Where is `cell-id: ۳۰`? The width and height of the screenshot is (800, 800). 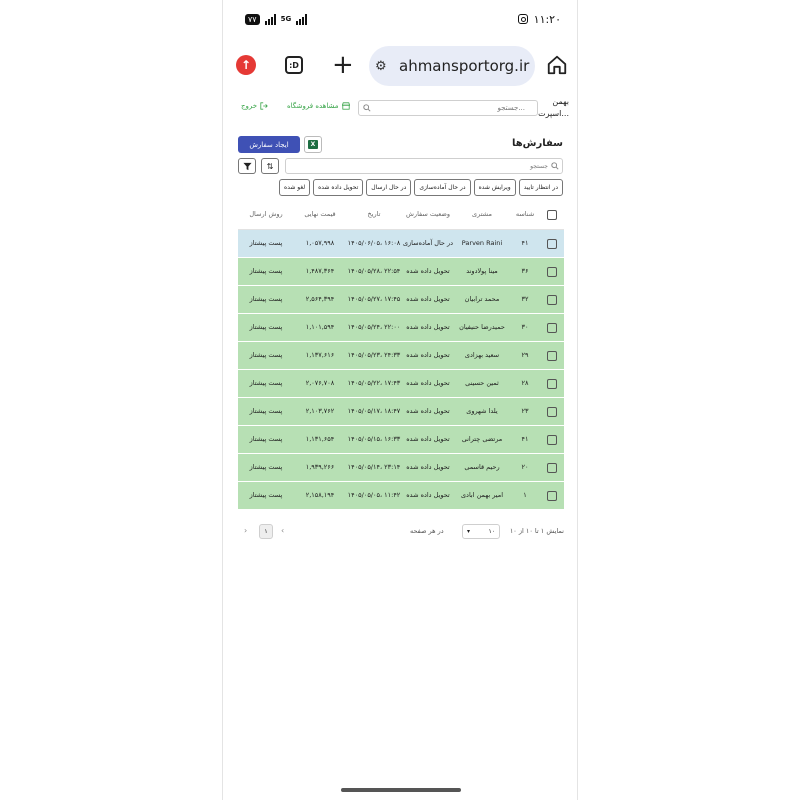
cell-id: ۳۰ is located at coordinates (525, 327).